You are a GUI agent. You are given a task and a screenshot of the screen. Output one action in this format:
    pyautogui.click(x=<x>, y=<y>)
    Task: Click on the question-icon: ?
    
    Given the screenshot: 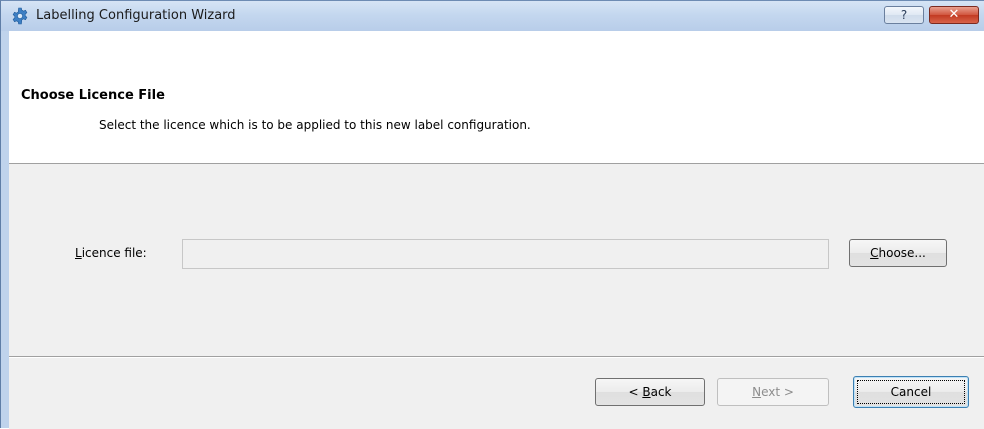 What is the action you would take?
    pyautogui.click(x=904, y=15)
    